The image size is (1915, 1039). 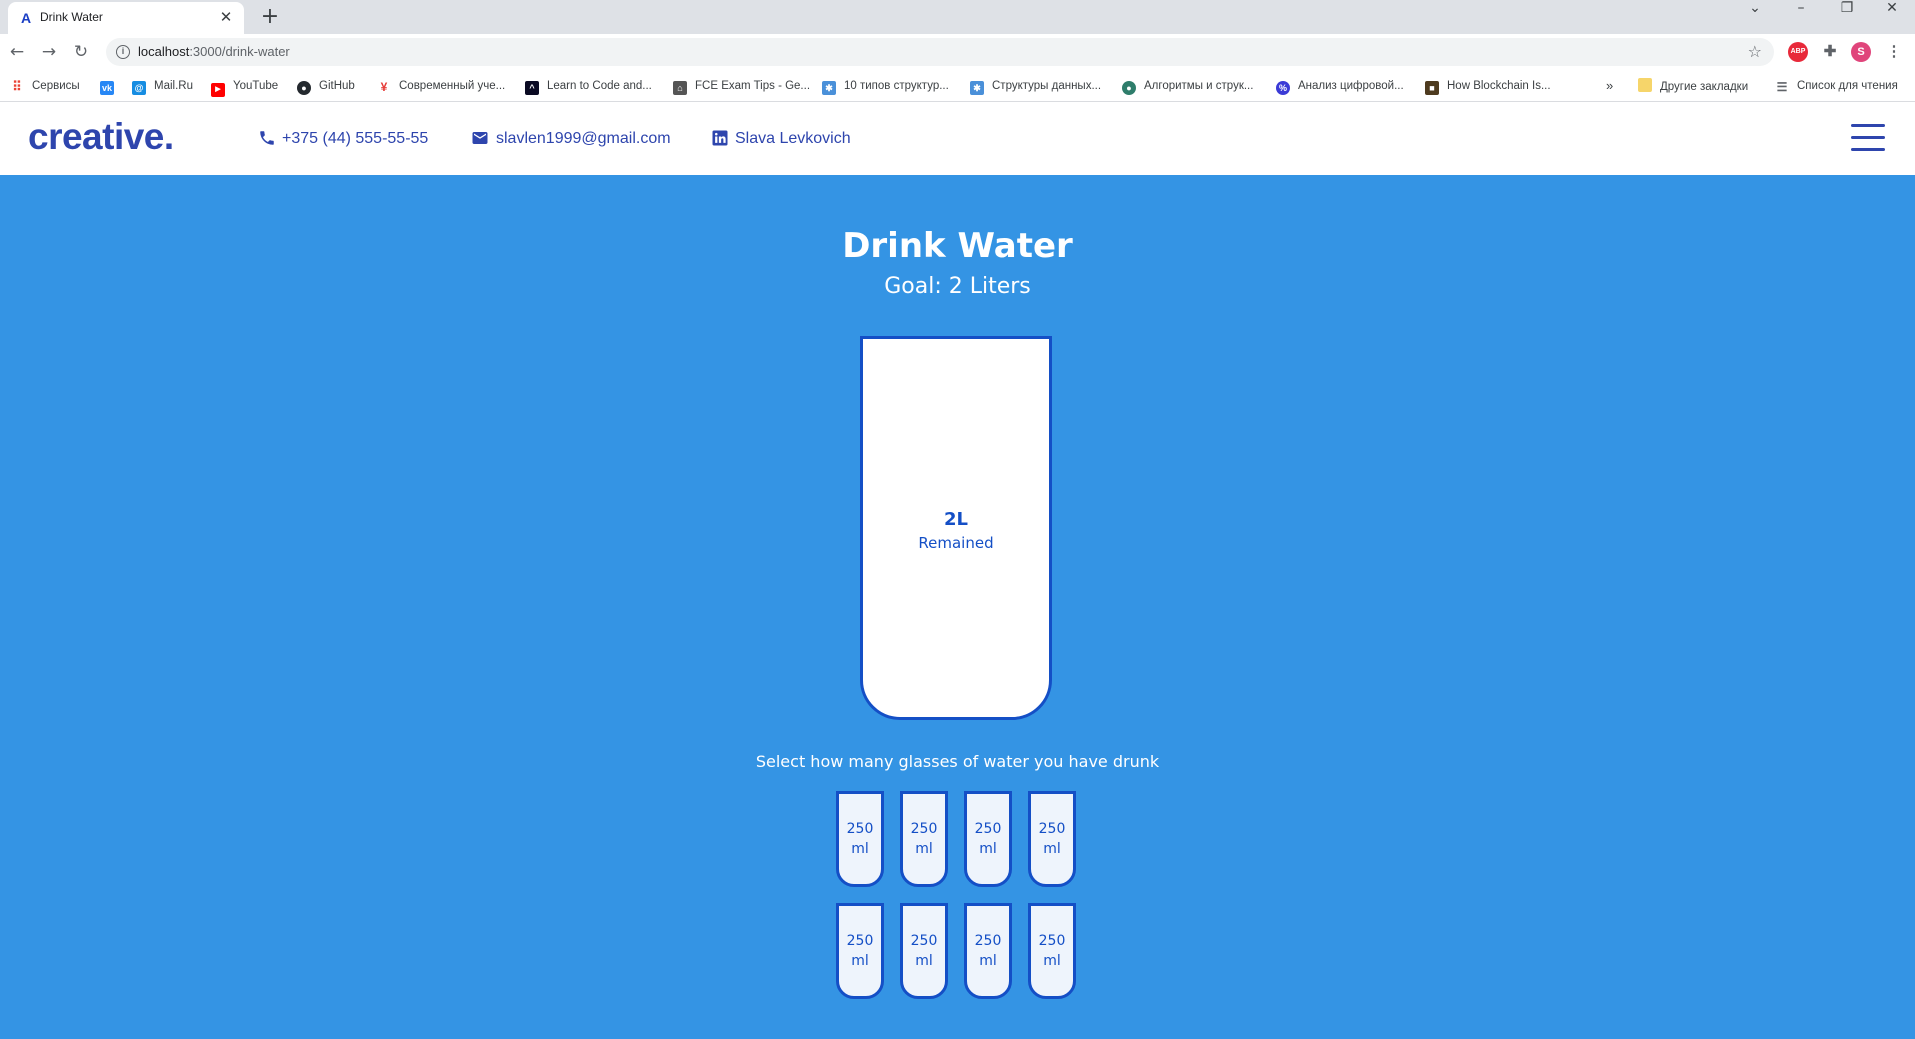 I want to click on reading-list: ☰ Список для чтения, so click(x=1836, y=86).